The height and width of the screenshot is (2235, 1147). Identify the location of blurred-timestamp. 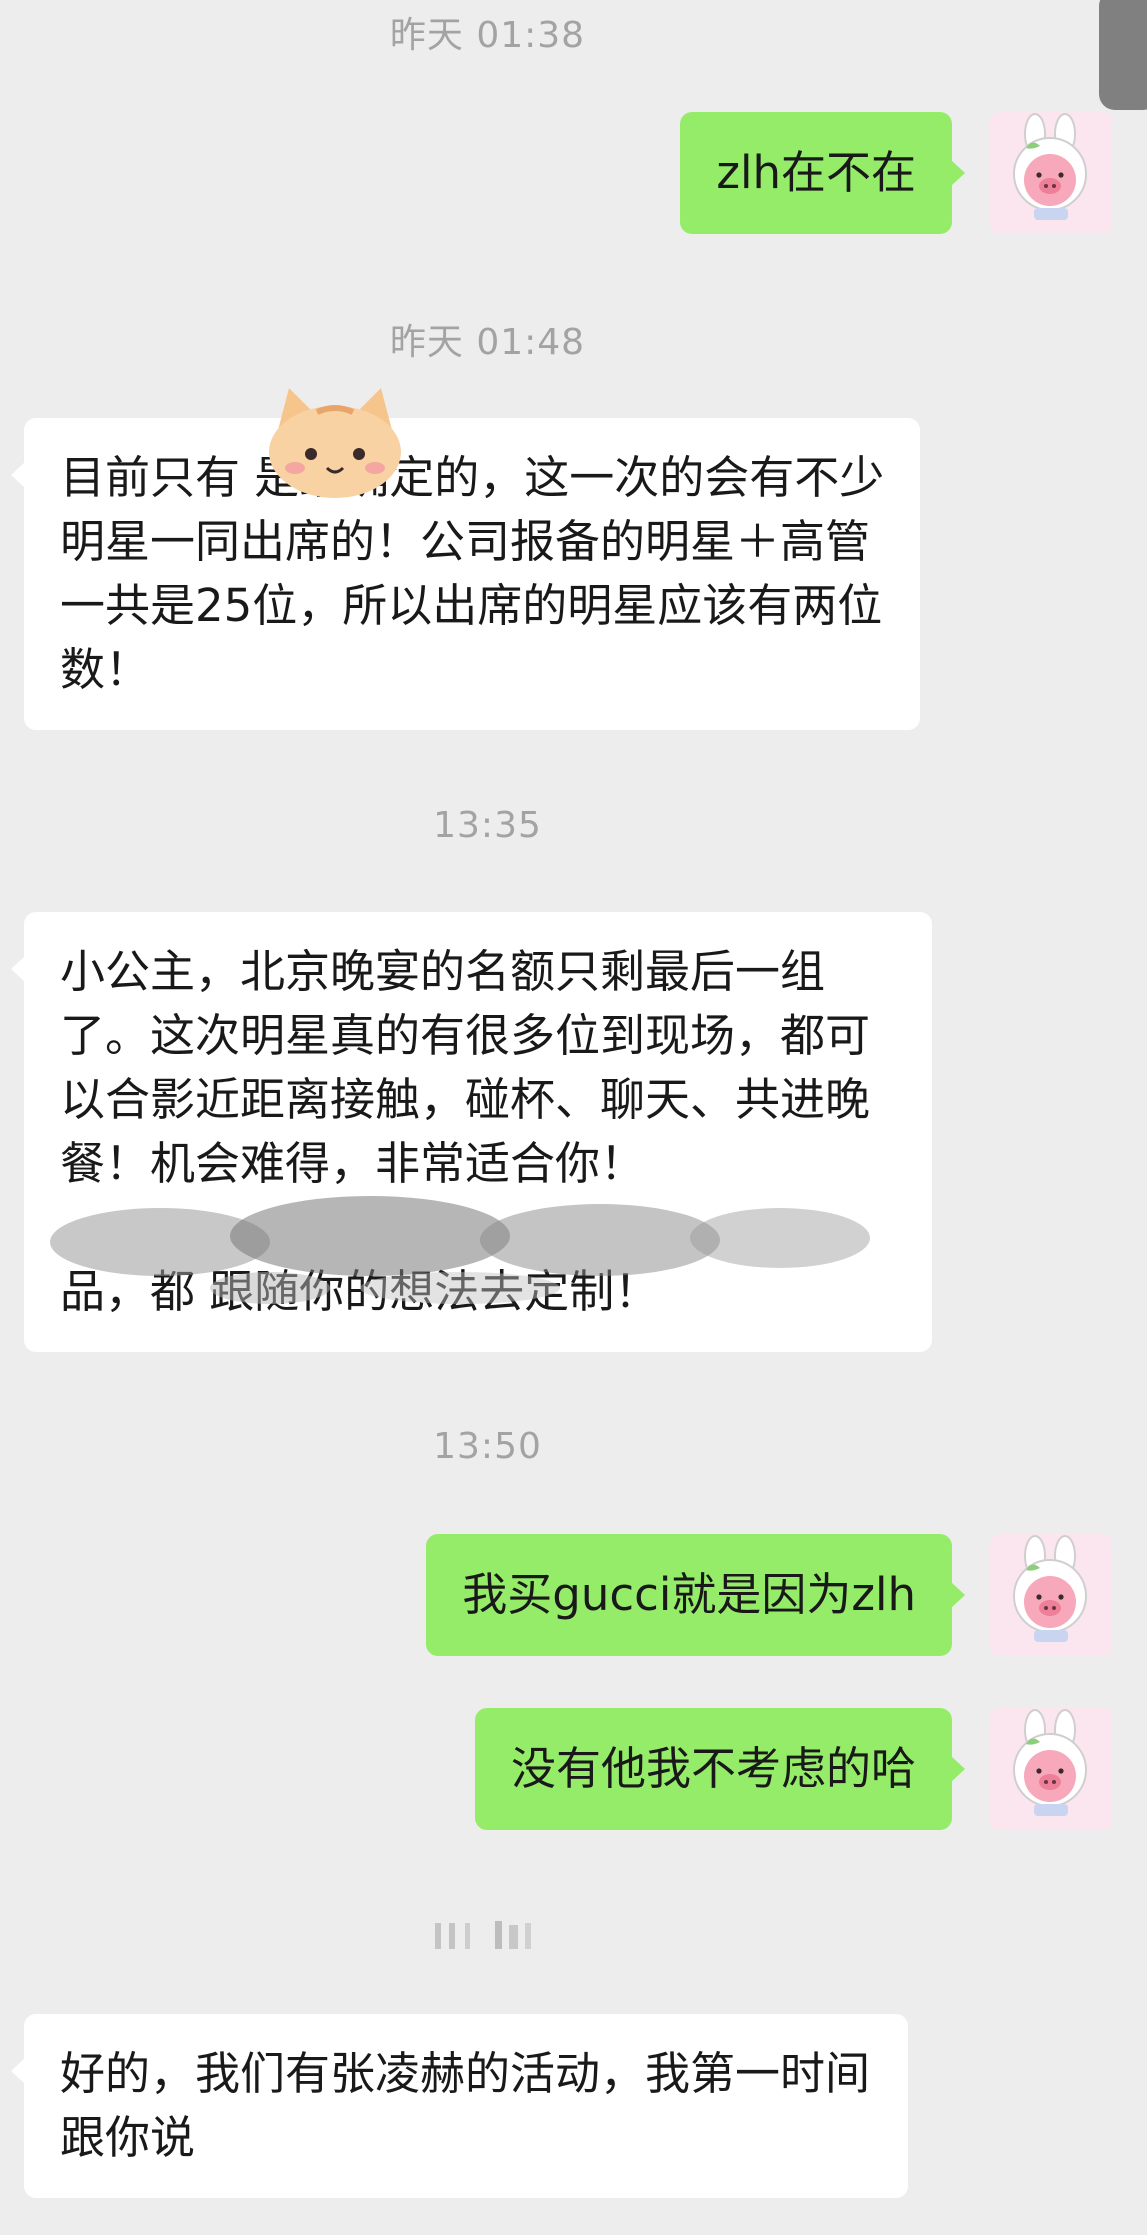
(483, 1935).